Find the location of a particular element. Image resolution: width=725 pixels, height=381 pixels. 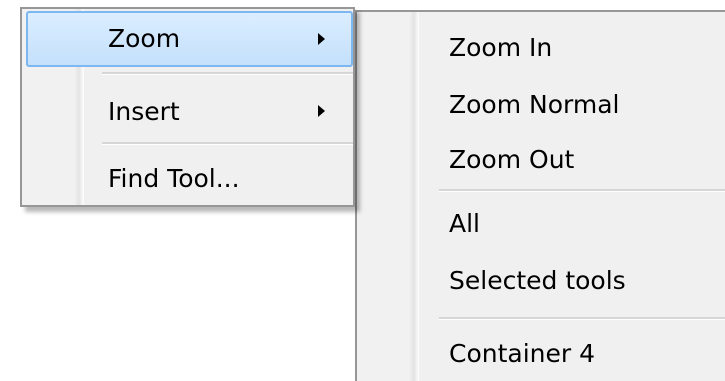

submenu-icon-gutter is located at coordinates (388, 196).